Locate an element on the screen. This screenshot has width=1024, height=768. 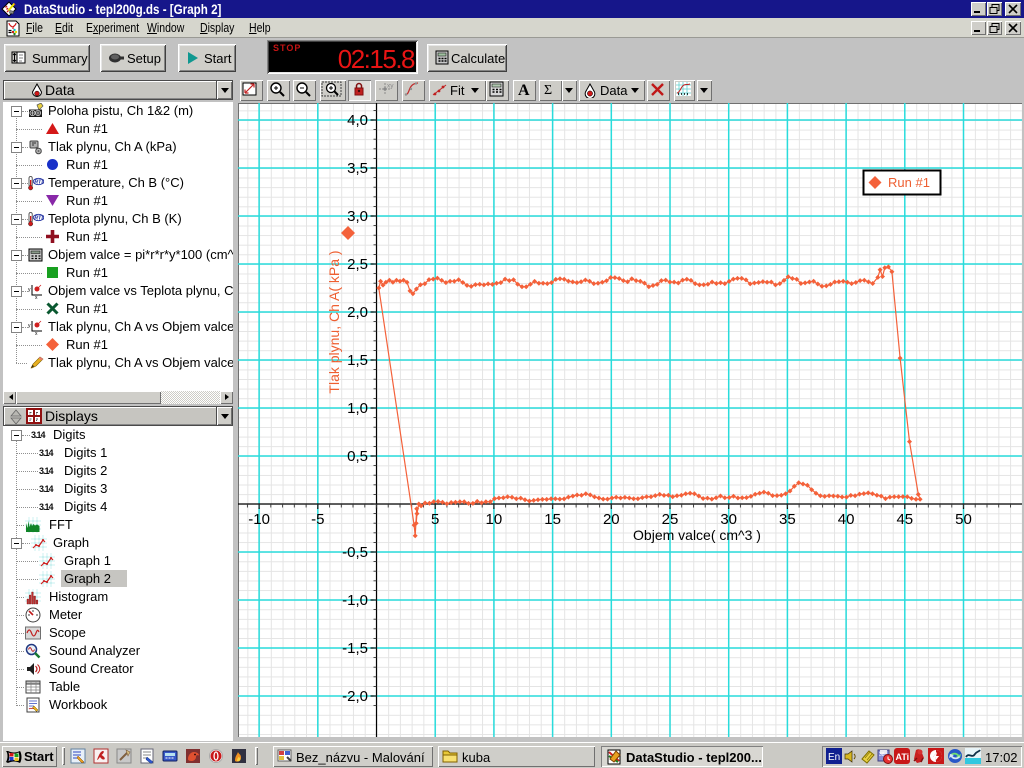
svg-text: -1,5 is located at coordinates (355, 648).